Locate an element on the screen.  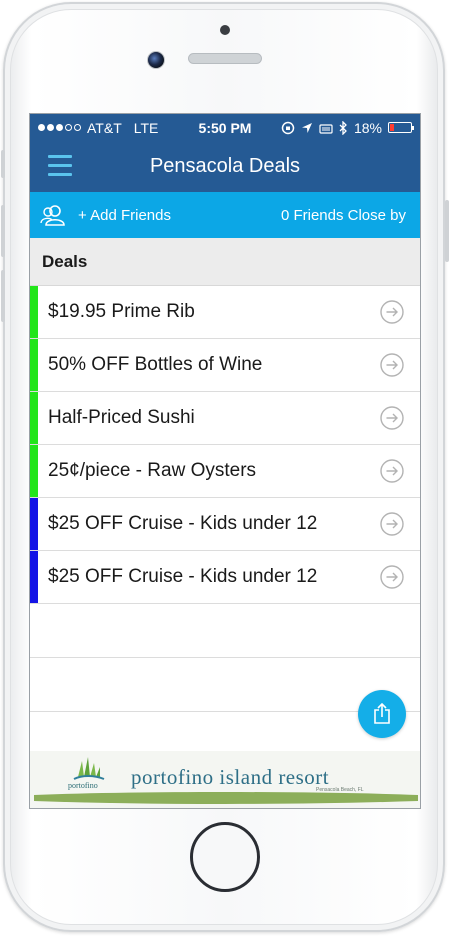
proximity-sensor is located at coordinates (225, 30).